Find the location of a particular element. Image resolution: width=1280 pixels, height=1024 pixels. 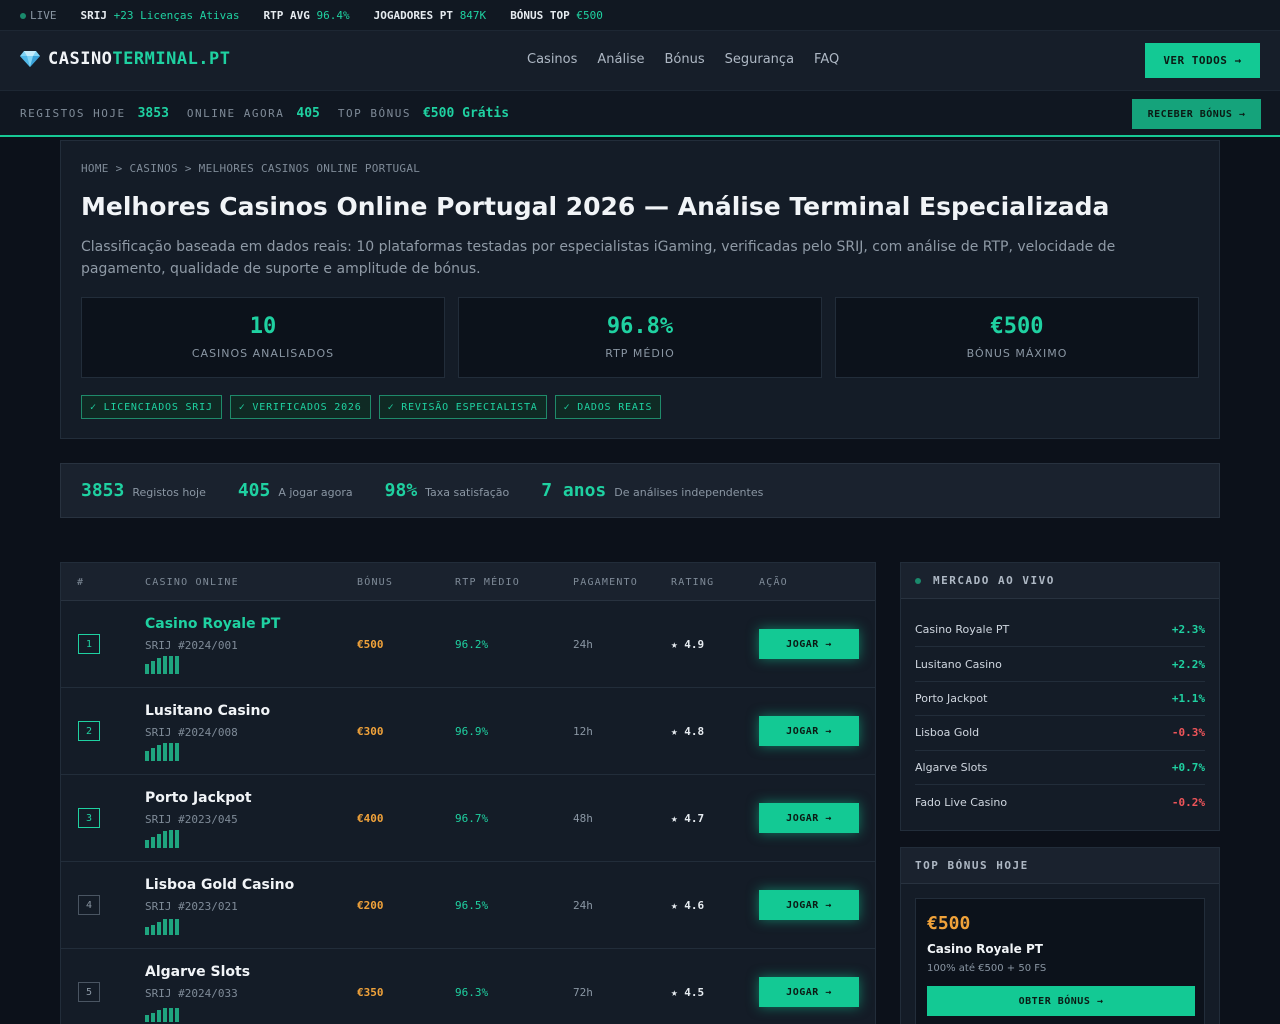

online-agora-value: 405 is located at coordinates (308, 113).